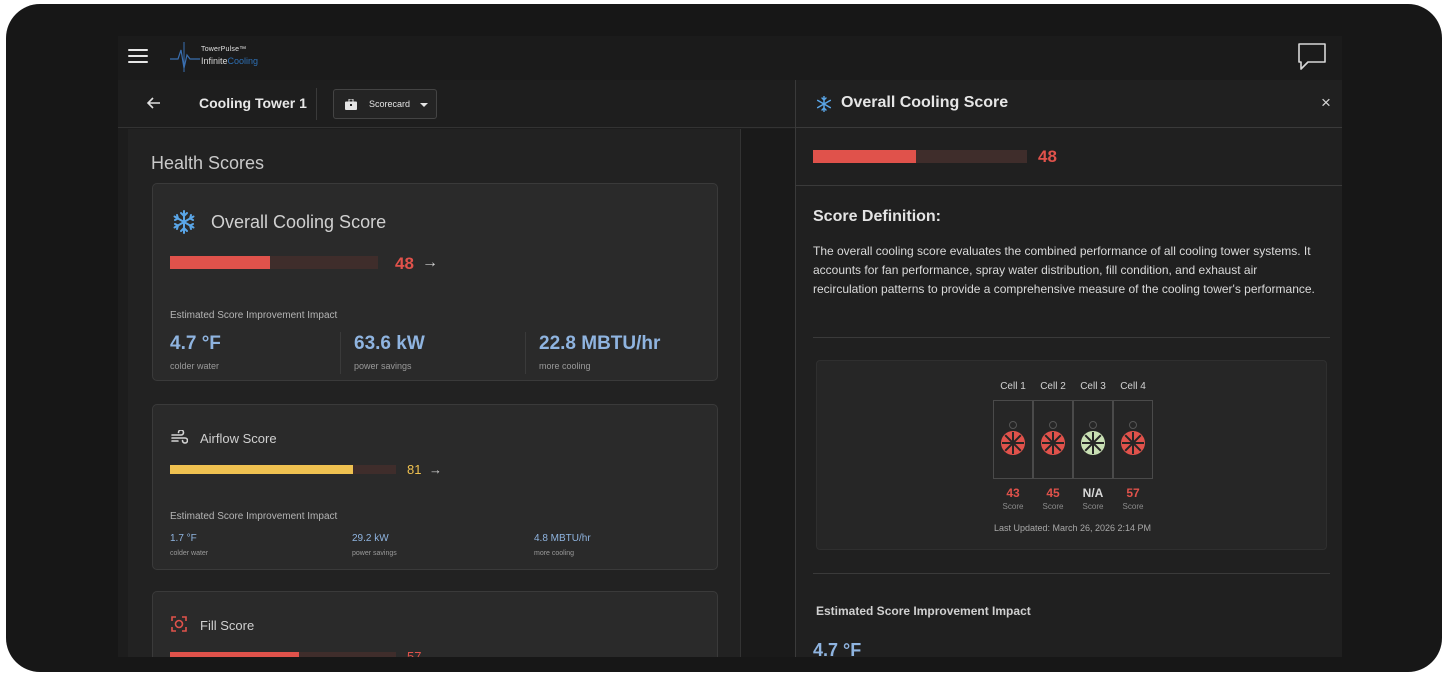 The width and height of the screenshot is (1445, 673). I want to click on product-name: InfiniteCooling, so click(230, 61).